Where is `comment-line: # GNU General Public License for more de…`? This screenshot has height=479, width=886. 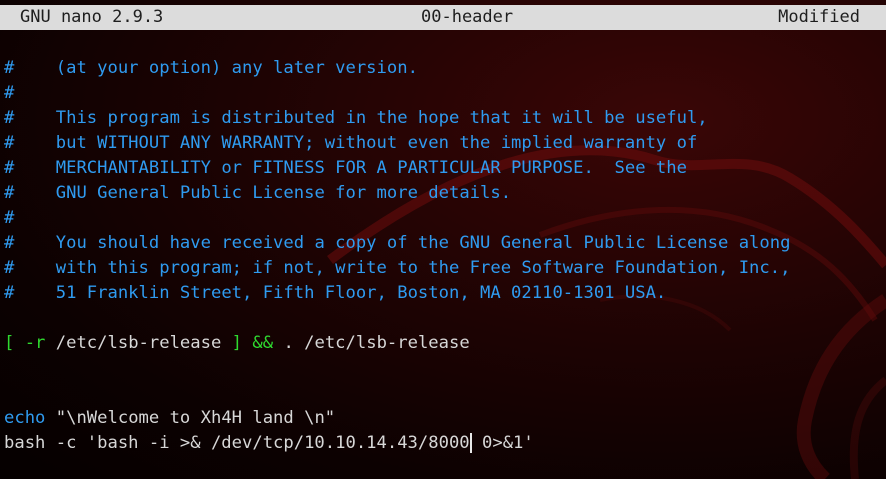 comment-line: # GNU General Public License for more de… is located at coordinates (258, 193).